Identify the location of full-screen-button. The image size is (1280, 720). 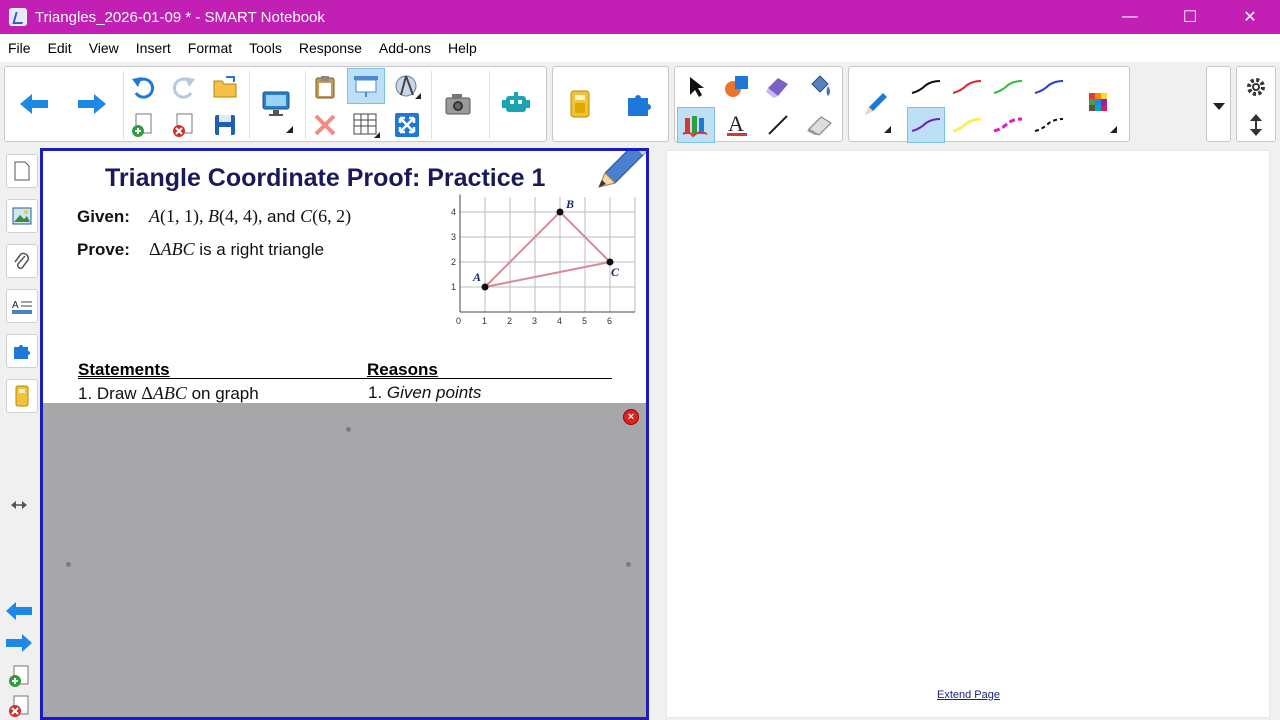
(407, 125).